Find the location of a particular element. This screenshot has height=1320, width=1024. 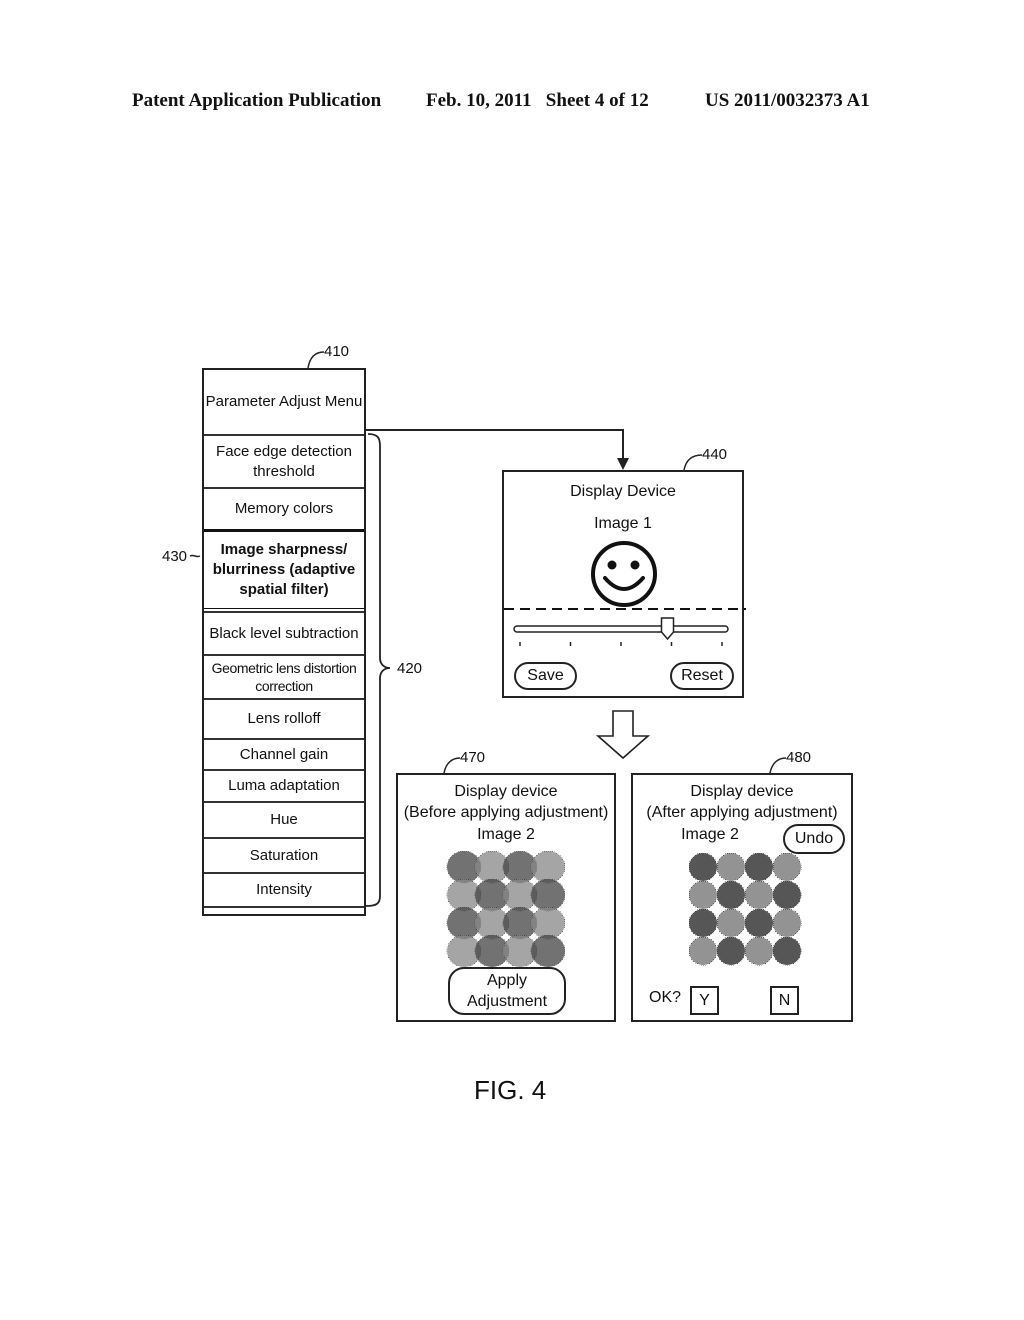

menu-to-display-line is located at coordinates (495, 445).